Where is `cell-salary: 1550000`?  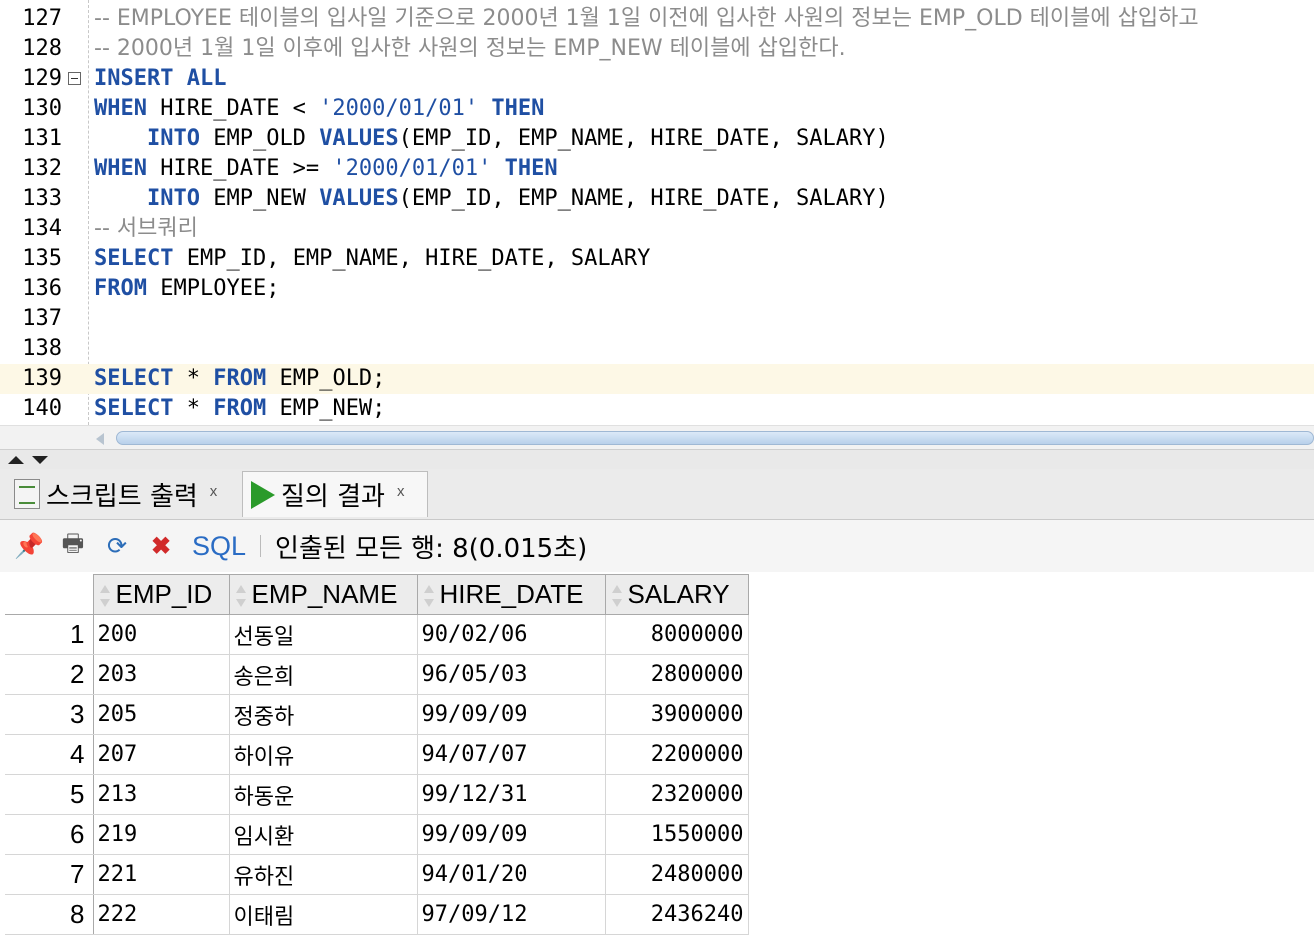 cell-salary: 1550000 is located at coordinates (677, 834).